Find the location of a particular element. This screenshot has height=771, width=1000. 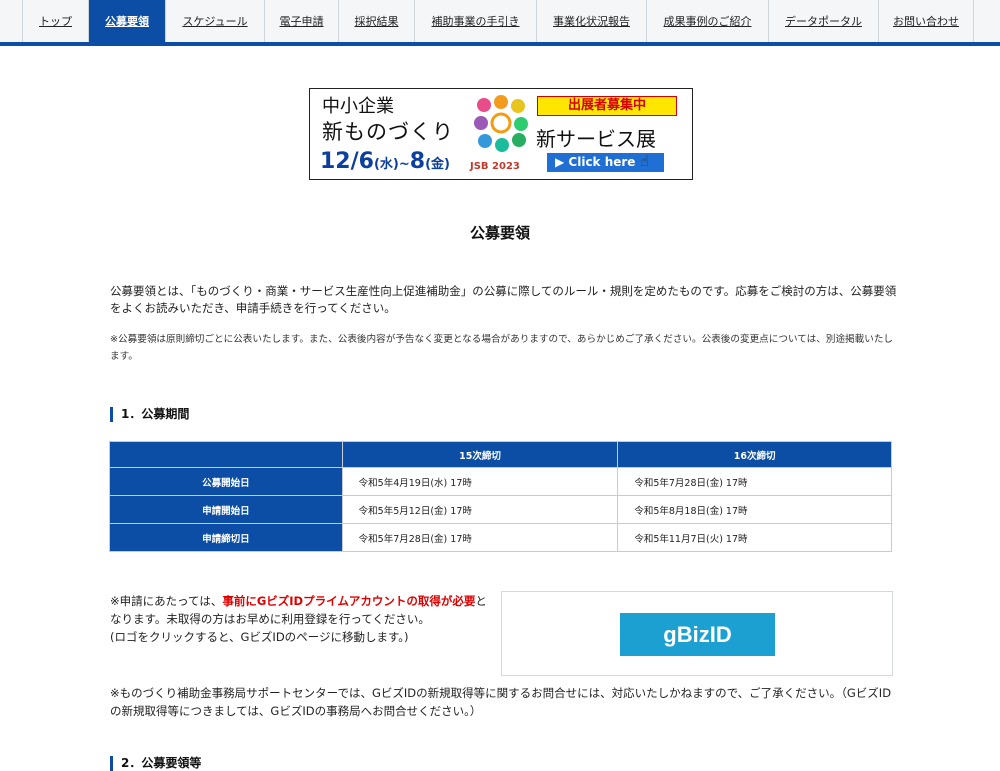

nav-item-data-portal: データポータル is located at coordinates (824, 21).